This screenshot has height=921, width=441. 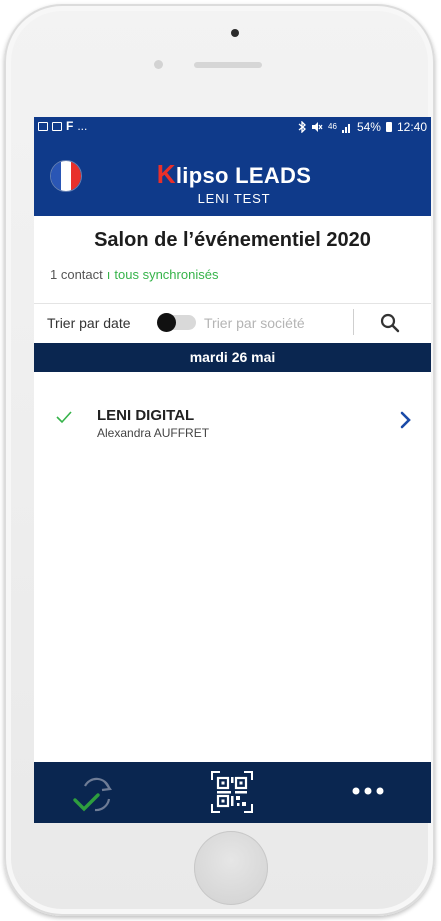 What do you see at coordinates (166, 174) in the screenshot?
I see `logo-k: K` at bounding box center [166, 174].